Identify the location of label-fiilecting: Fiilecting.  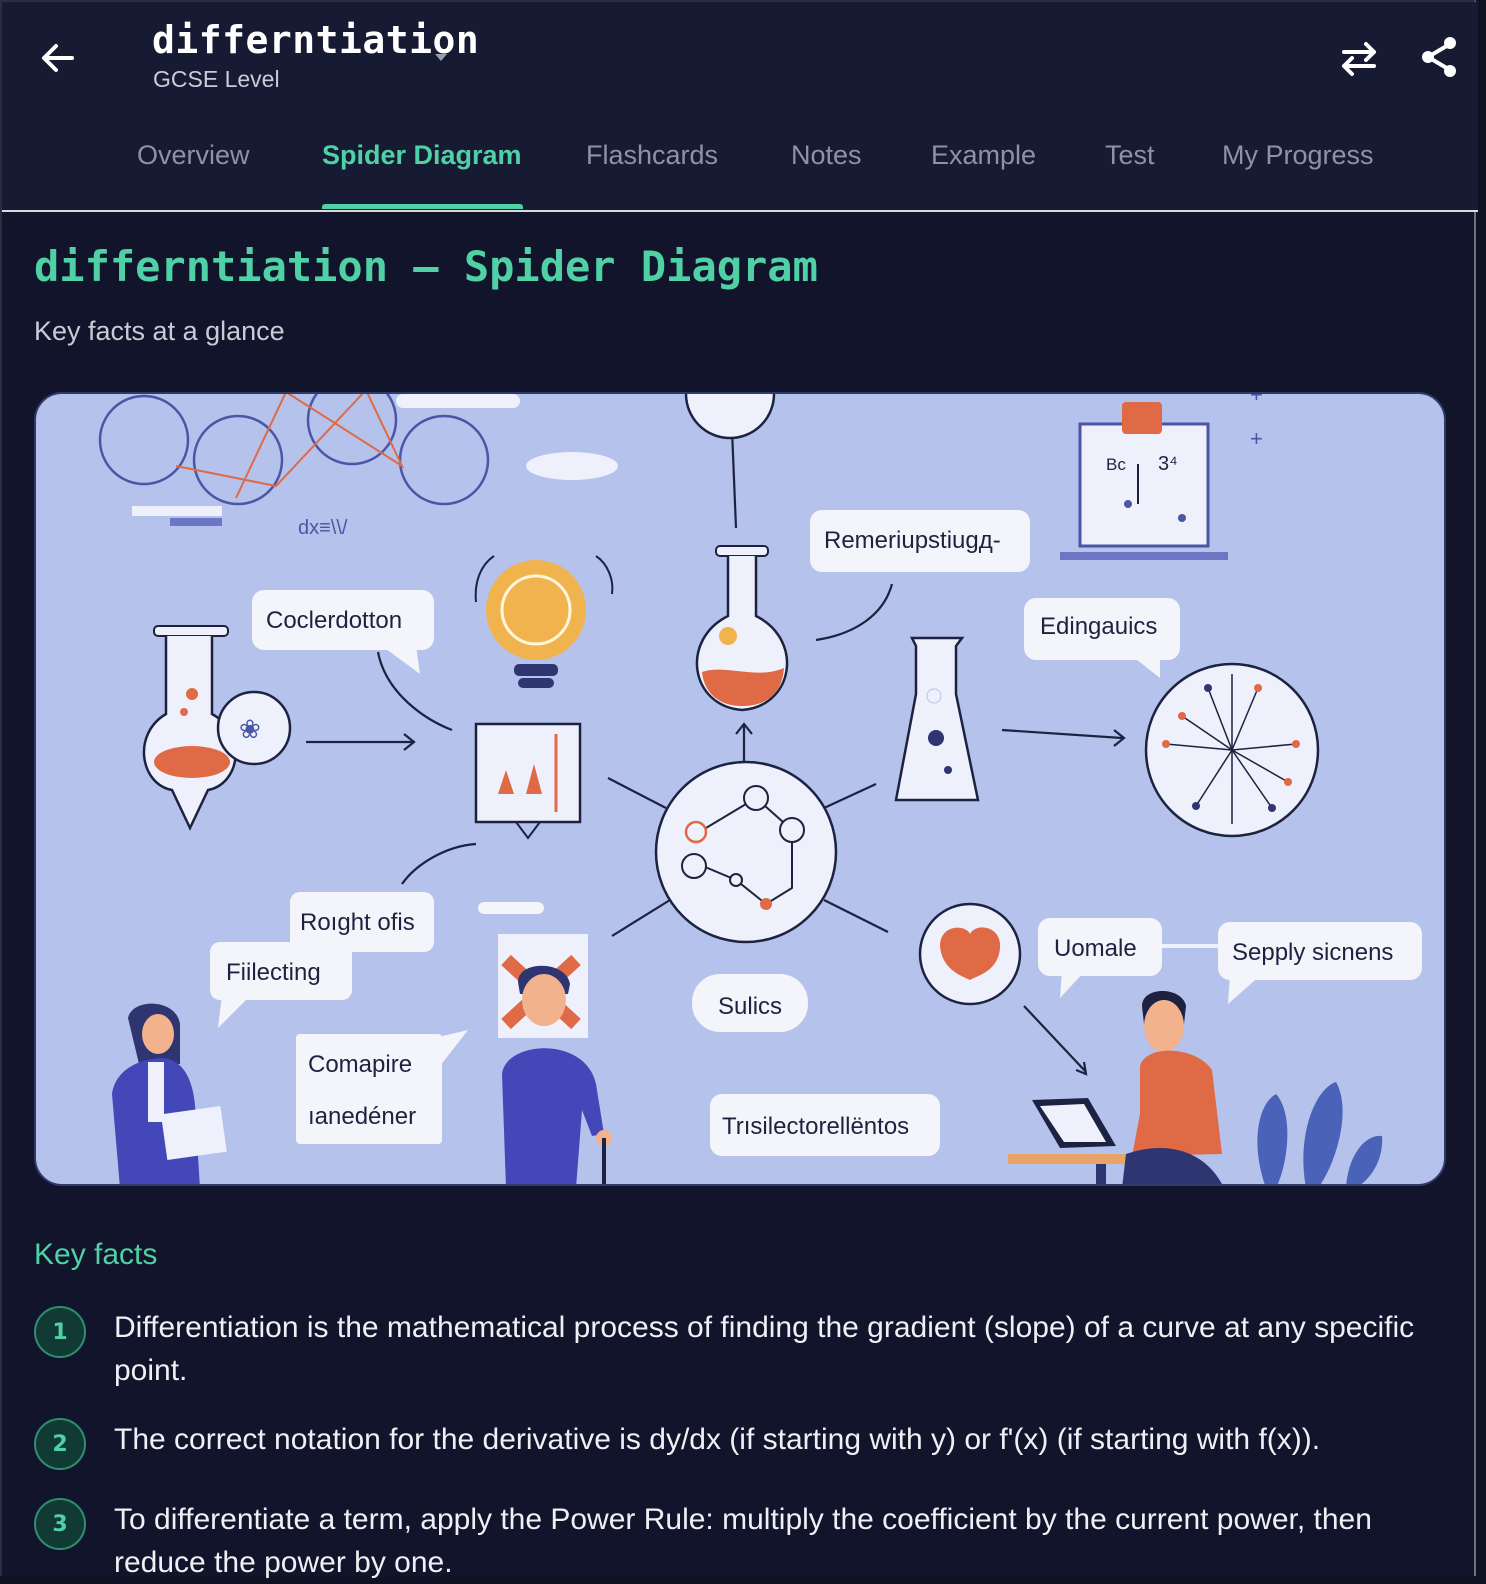
(273, 972).